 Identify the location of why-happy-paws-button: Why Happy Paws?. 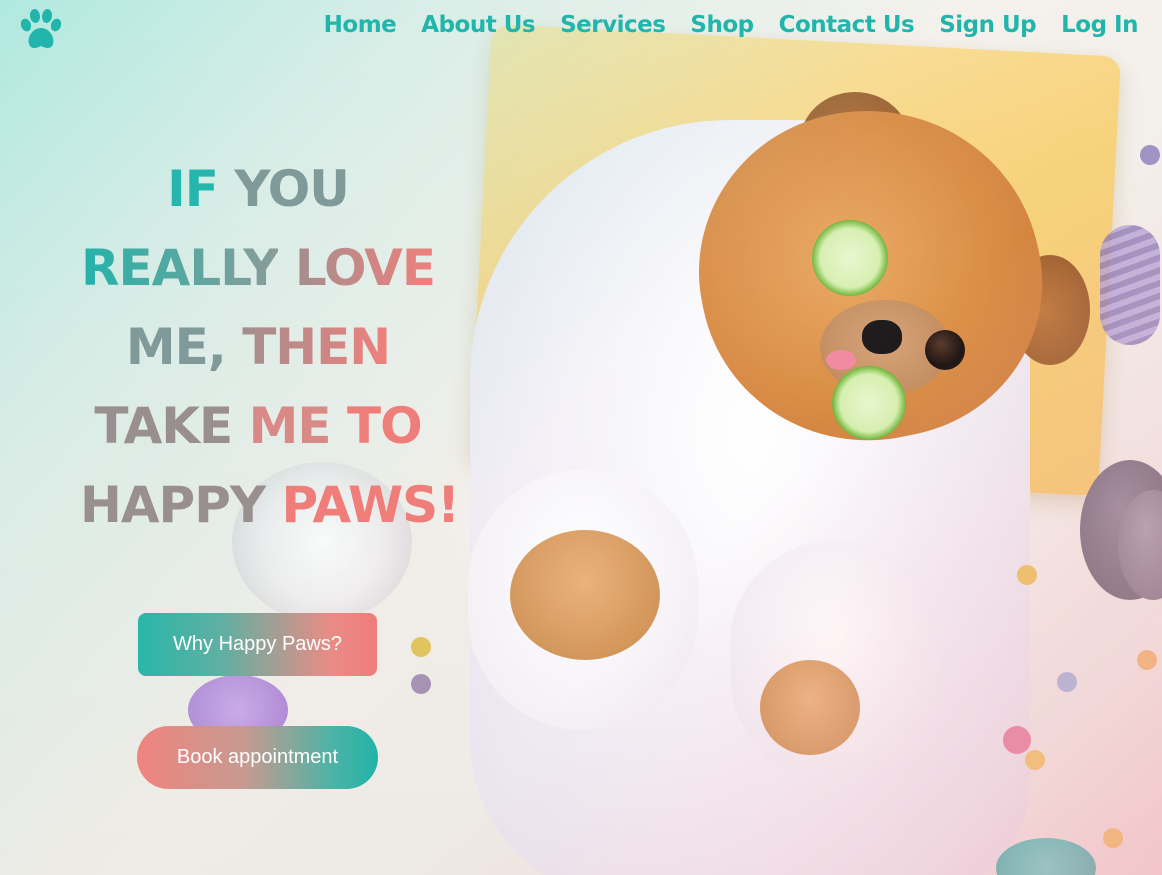
(257, 644).